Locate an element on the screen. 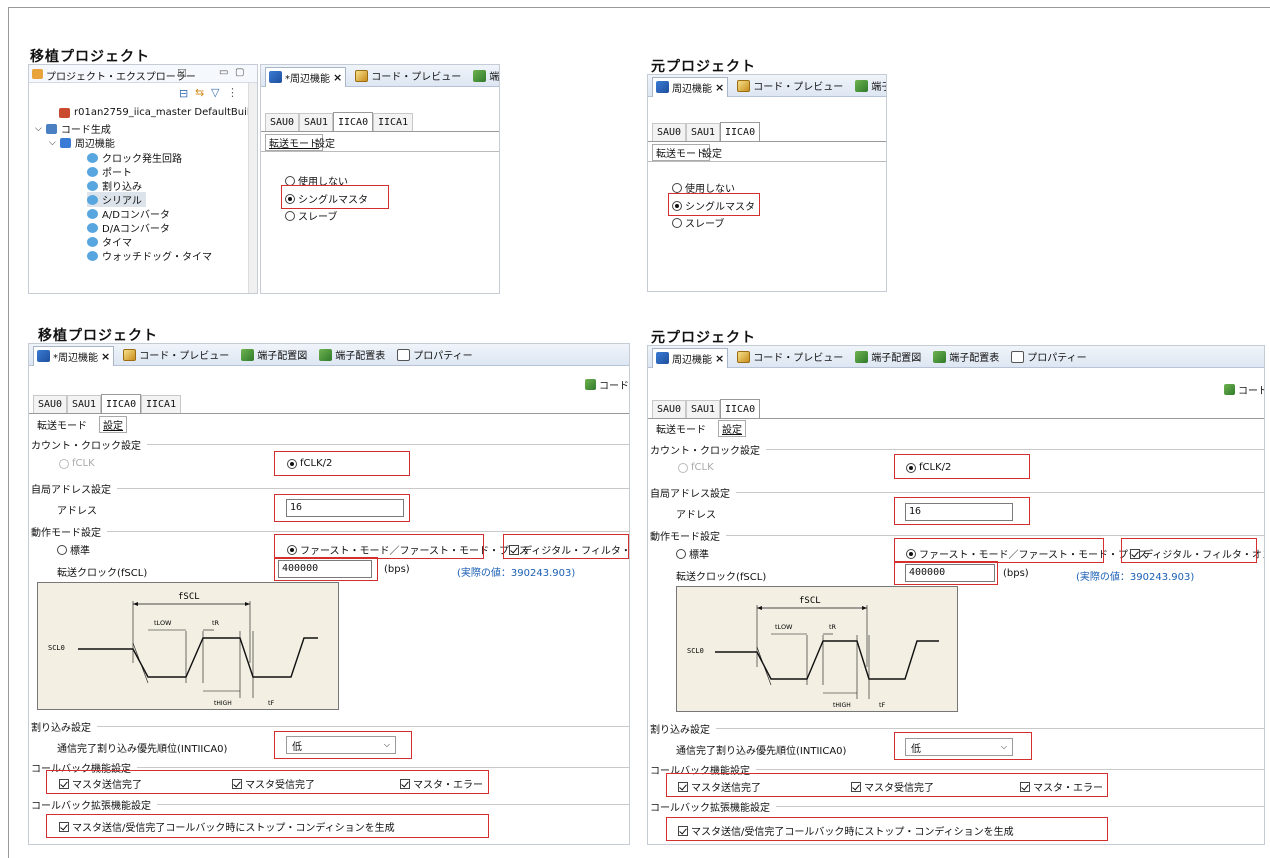  explorer-close-icon: ☒ is located at coordinates (182, 73).